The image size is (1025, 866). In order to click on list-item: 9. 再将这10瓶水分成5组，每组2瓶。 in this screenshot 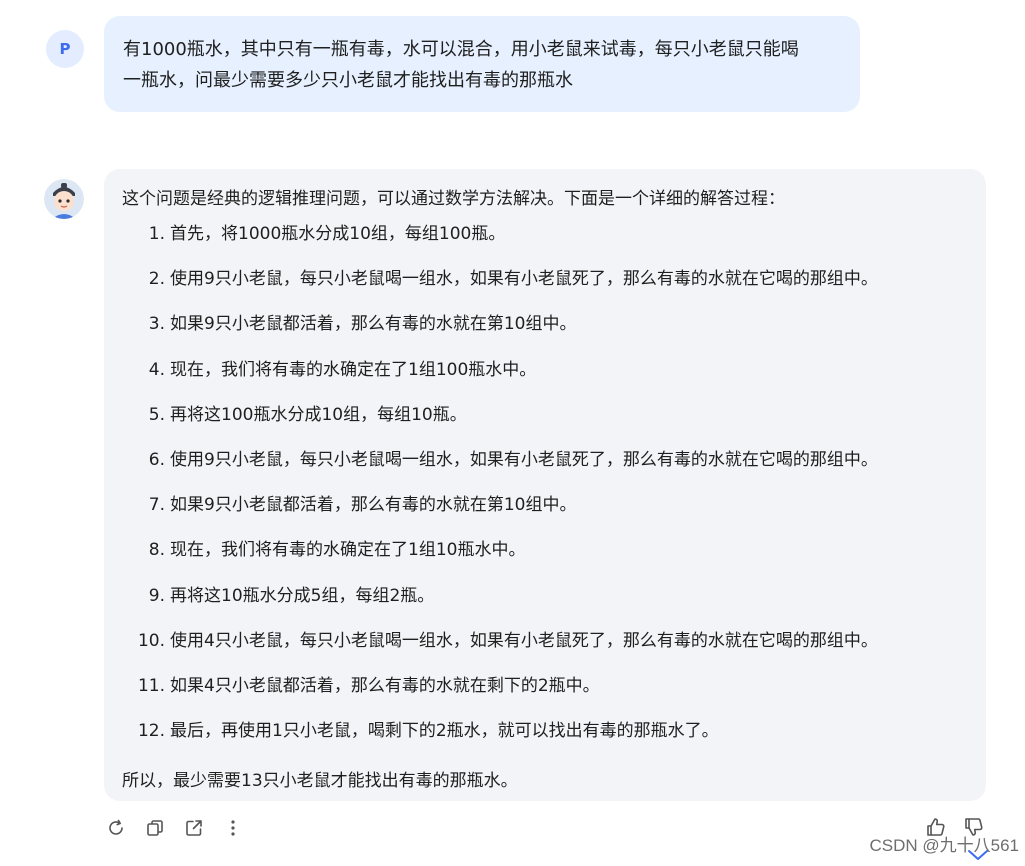, I will do `click(554, 603)`.